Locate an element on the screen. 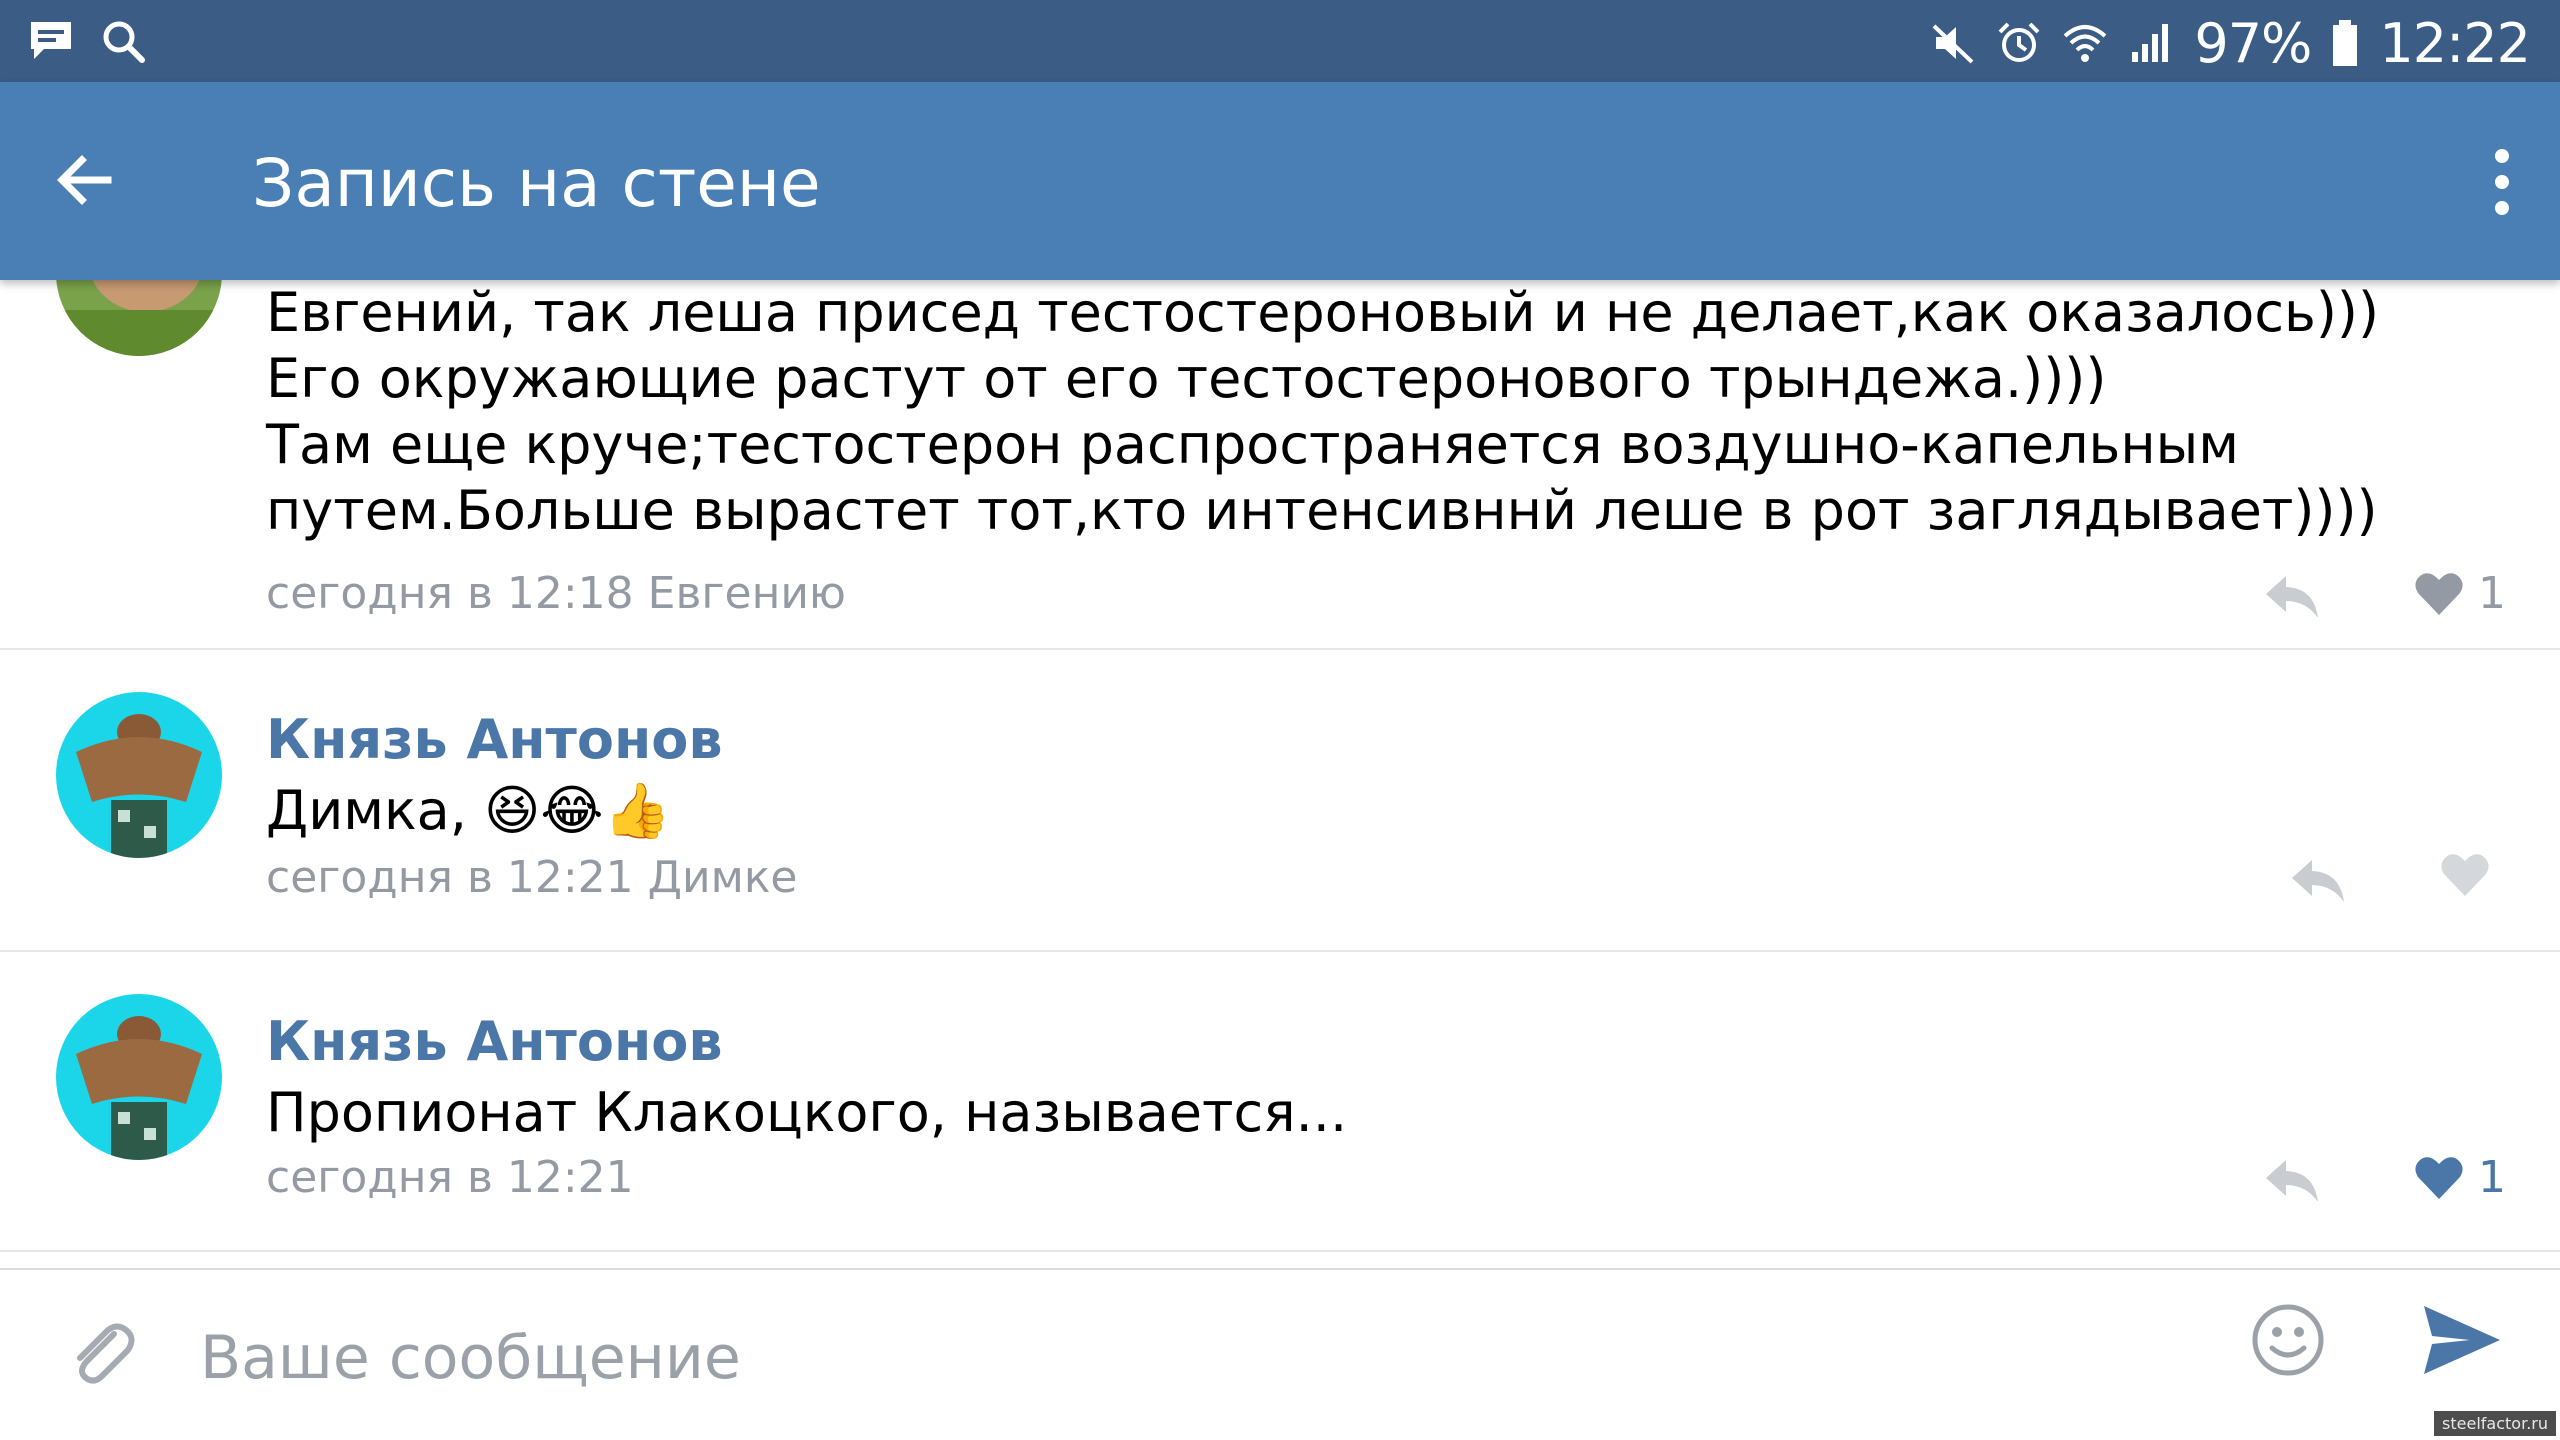 This screenshot has height=1440, width=2560. like-button is located at coordinates (2472, 875).